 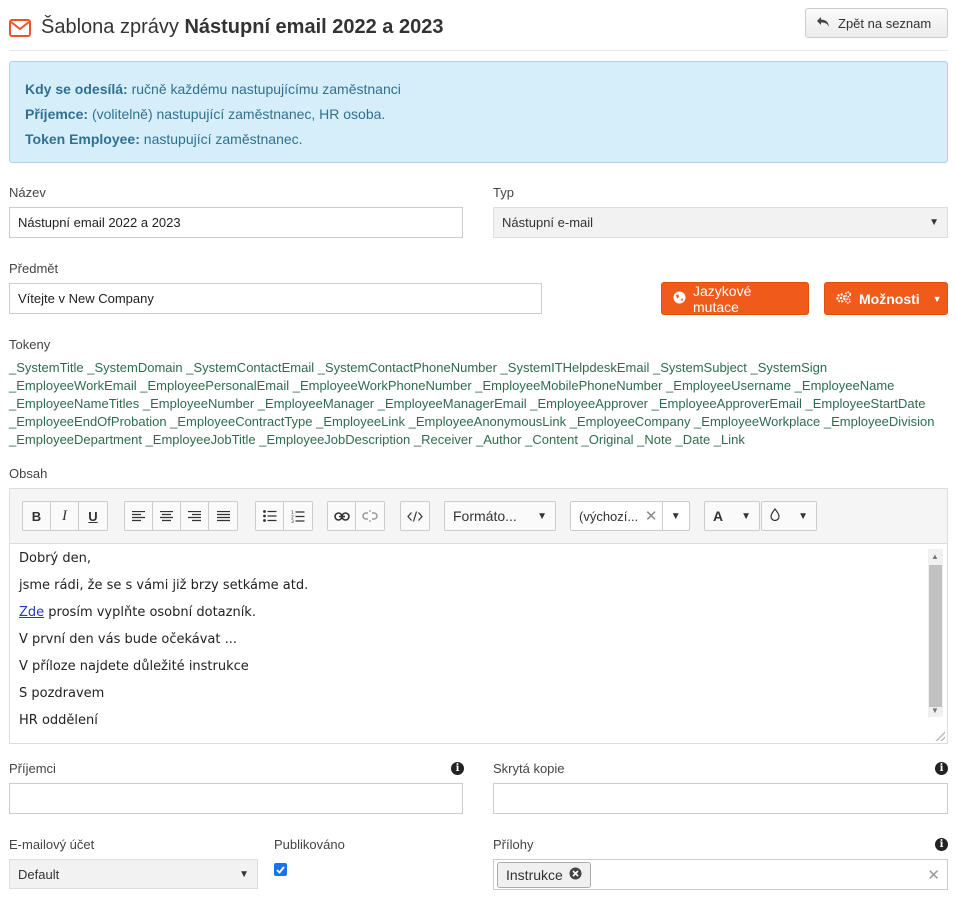 I want to click on content-label: Obsah, so click(x=28, y=473).